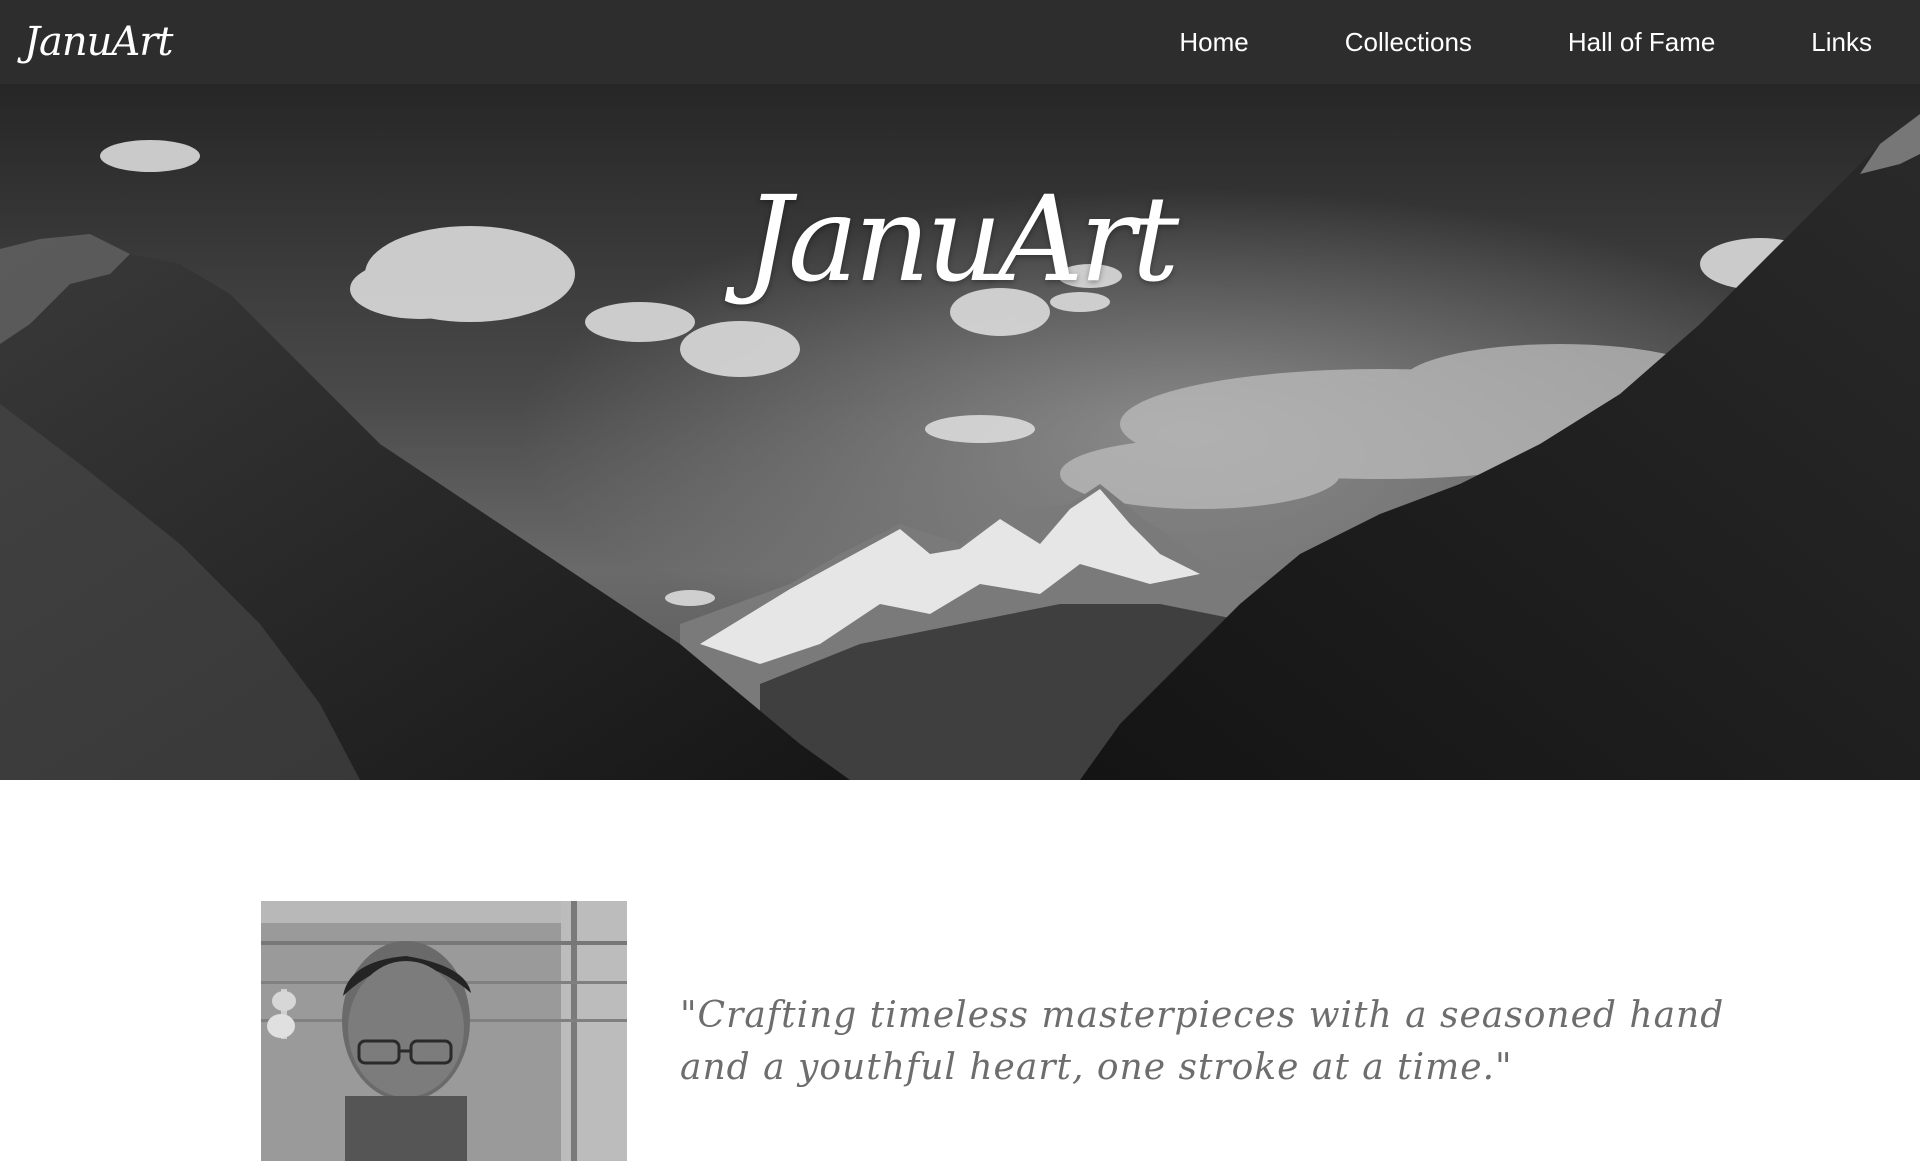 The height and width of the screenshot is (1161, 1920). What do you see at coordinates (98, 42) in the screenshot?
I see `brand-logo: JanuArt` at bounding box center [98, 42].